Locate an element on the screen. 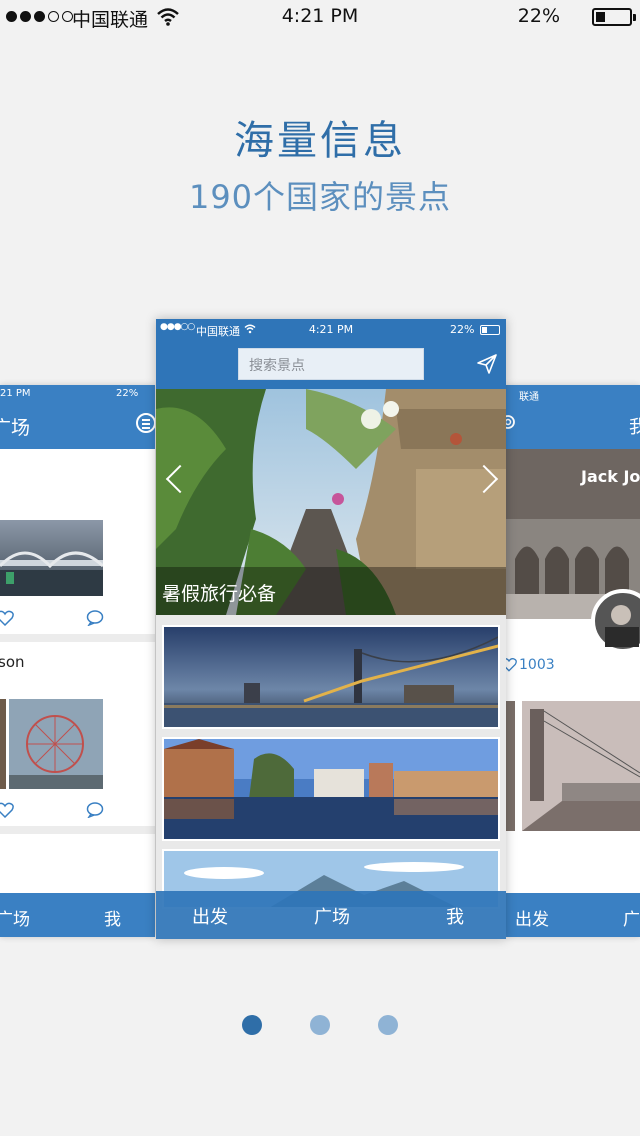 The image size is (640, 1136). phone-status-bar: ●●●○○ 中国联通 4:21 PM 22% is located at coordinates (331, 330).